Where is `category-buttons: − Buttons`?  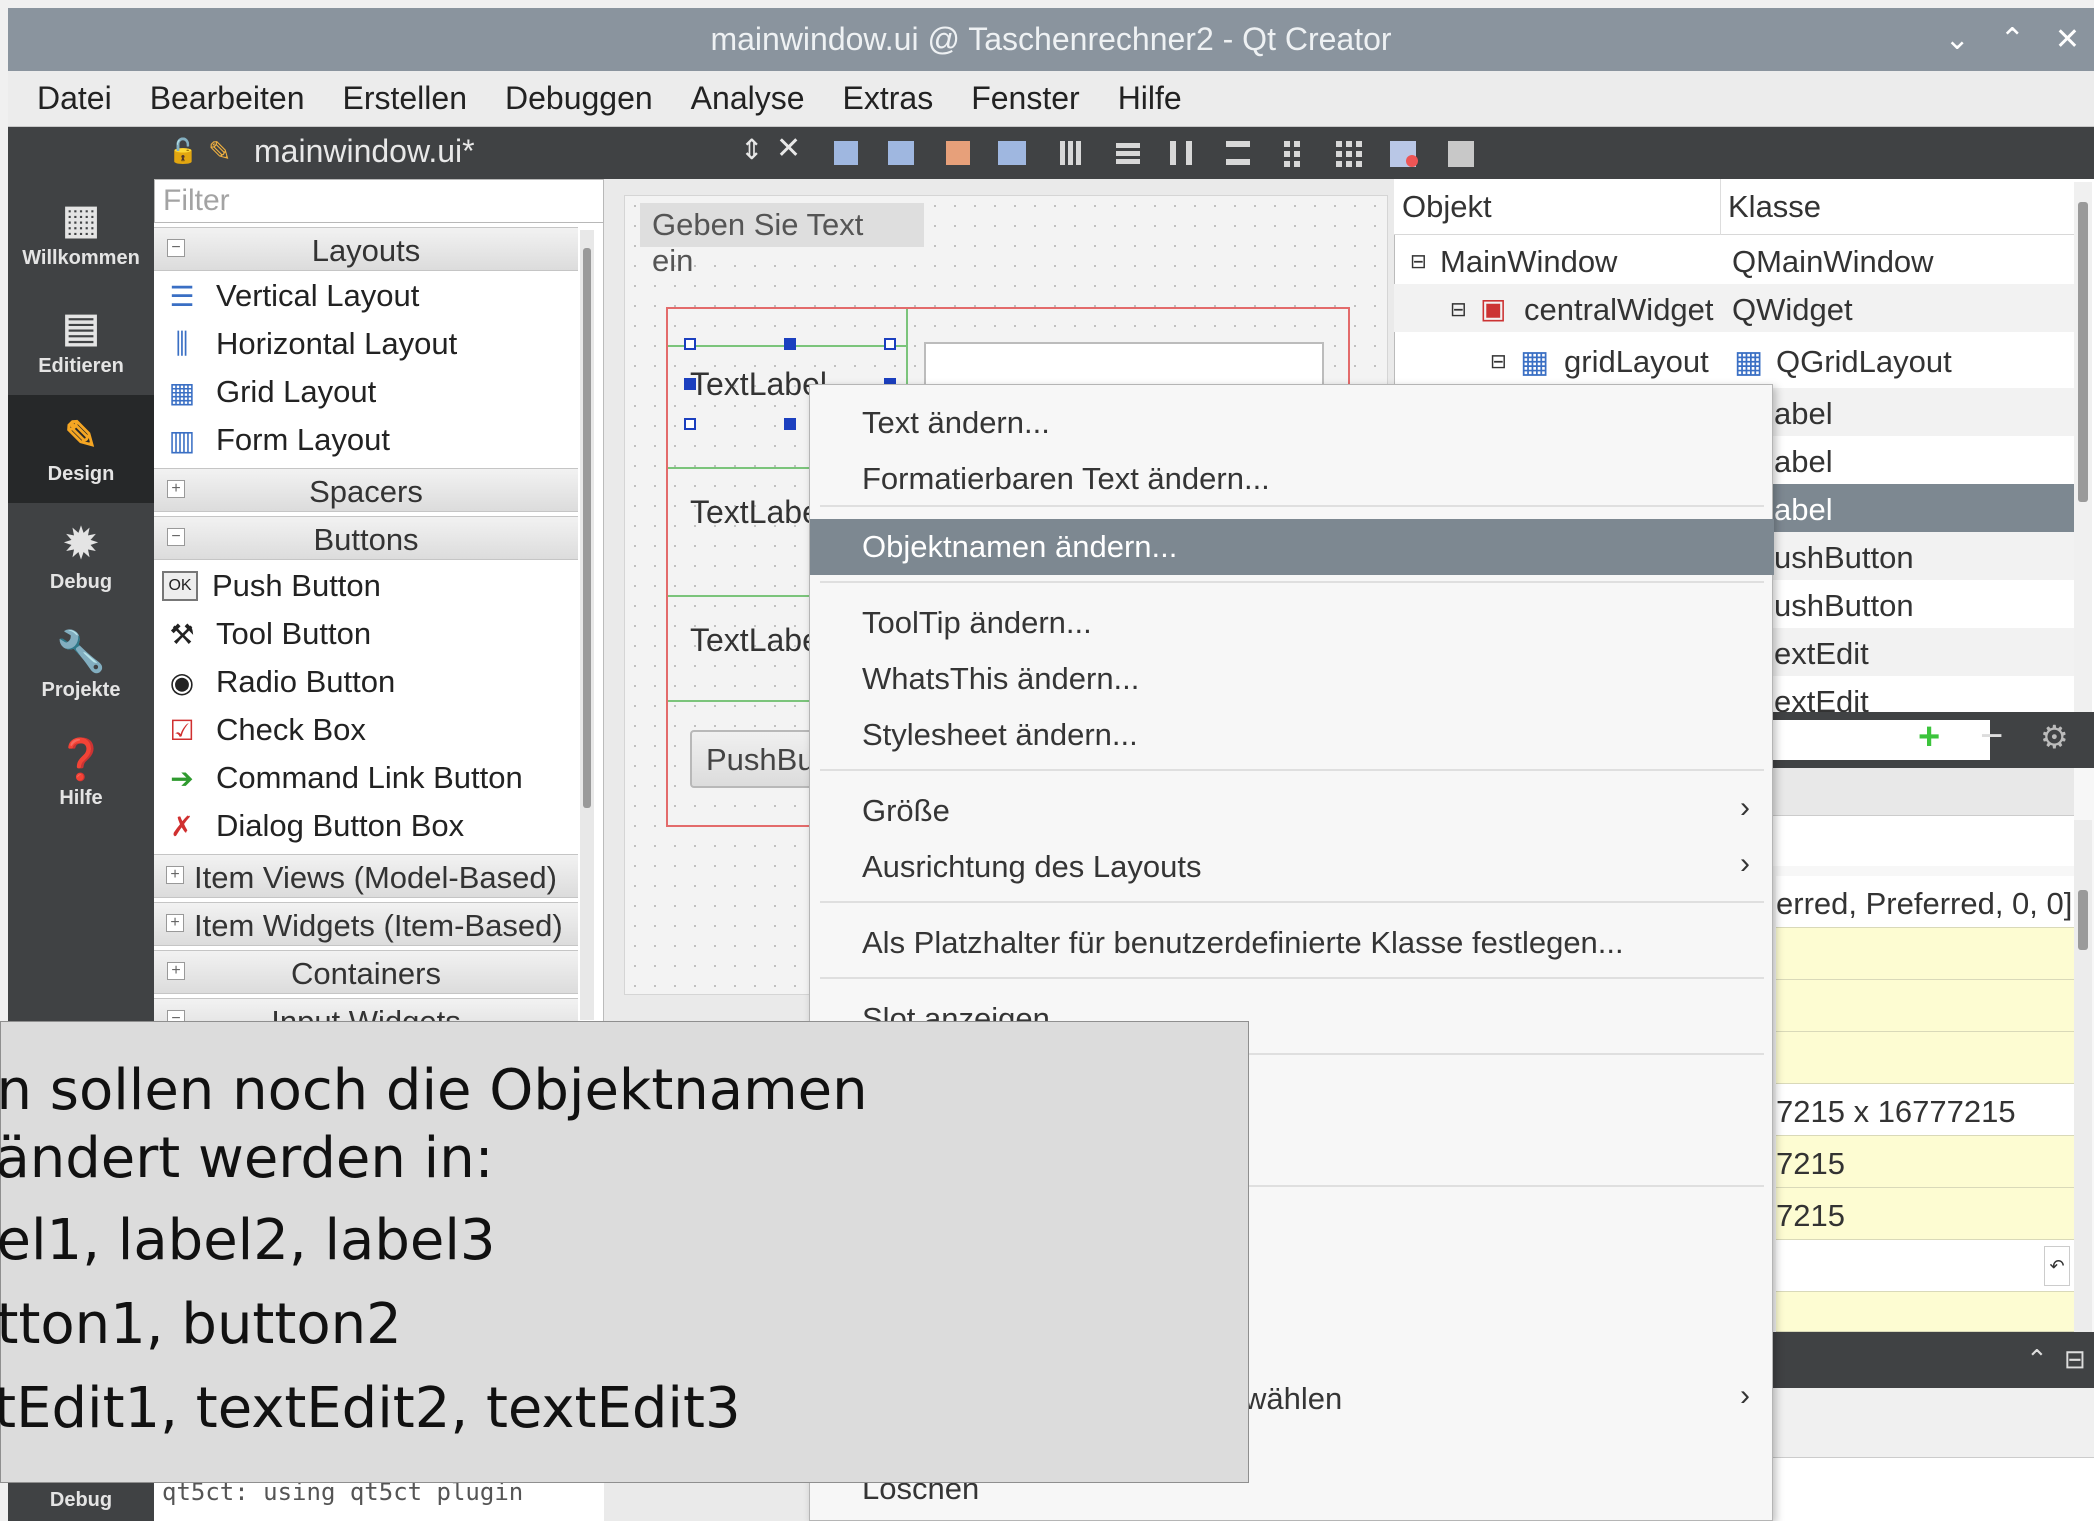 category-buttons: − Buttons is located at coordinates (366, 538).